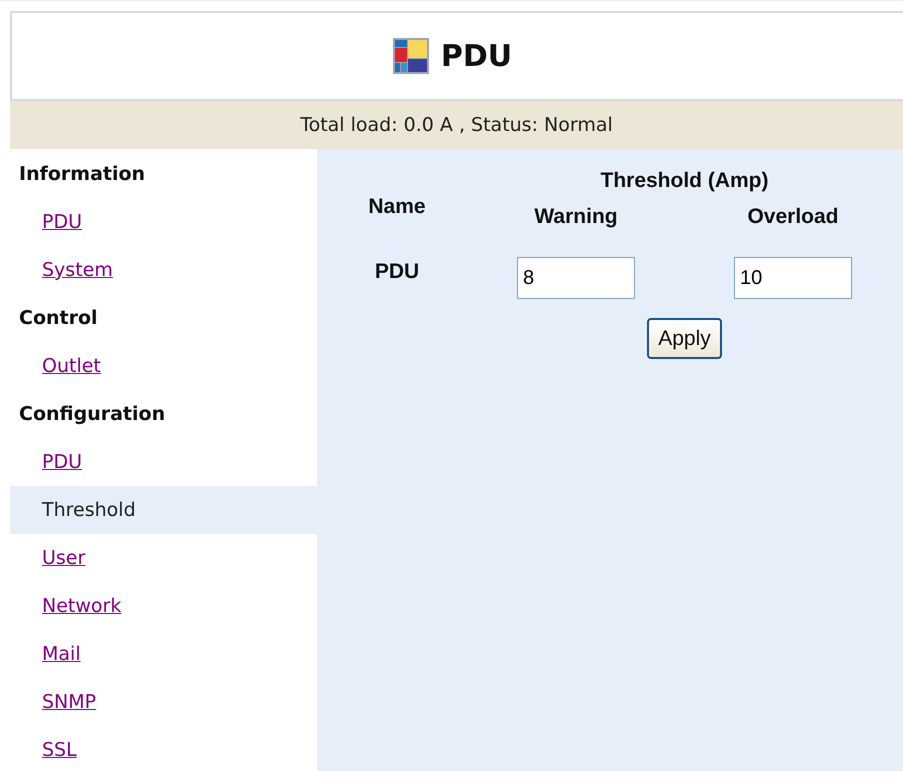 This screenshot has width=903, height=771. I want to click on page-title: PDU, so click(476, 56).